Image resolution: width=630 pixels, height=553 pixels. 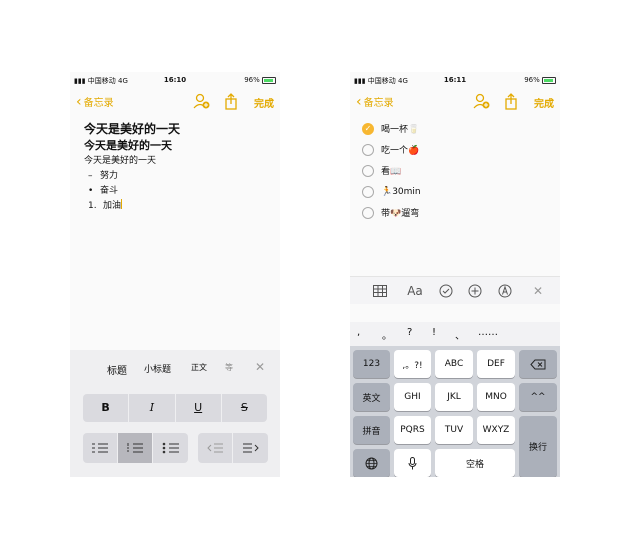 I want to click on mno-key: MNO, so click(x=496, y=397).